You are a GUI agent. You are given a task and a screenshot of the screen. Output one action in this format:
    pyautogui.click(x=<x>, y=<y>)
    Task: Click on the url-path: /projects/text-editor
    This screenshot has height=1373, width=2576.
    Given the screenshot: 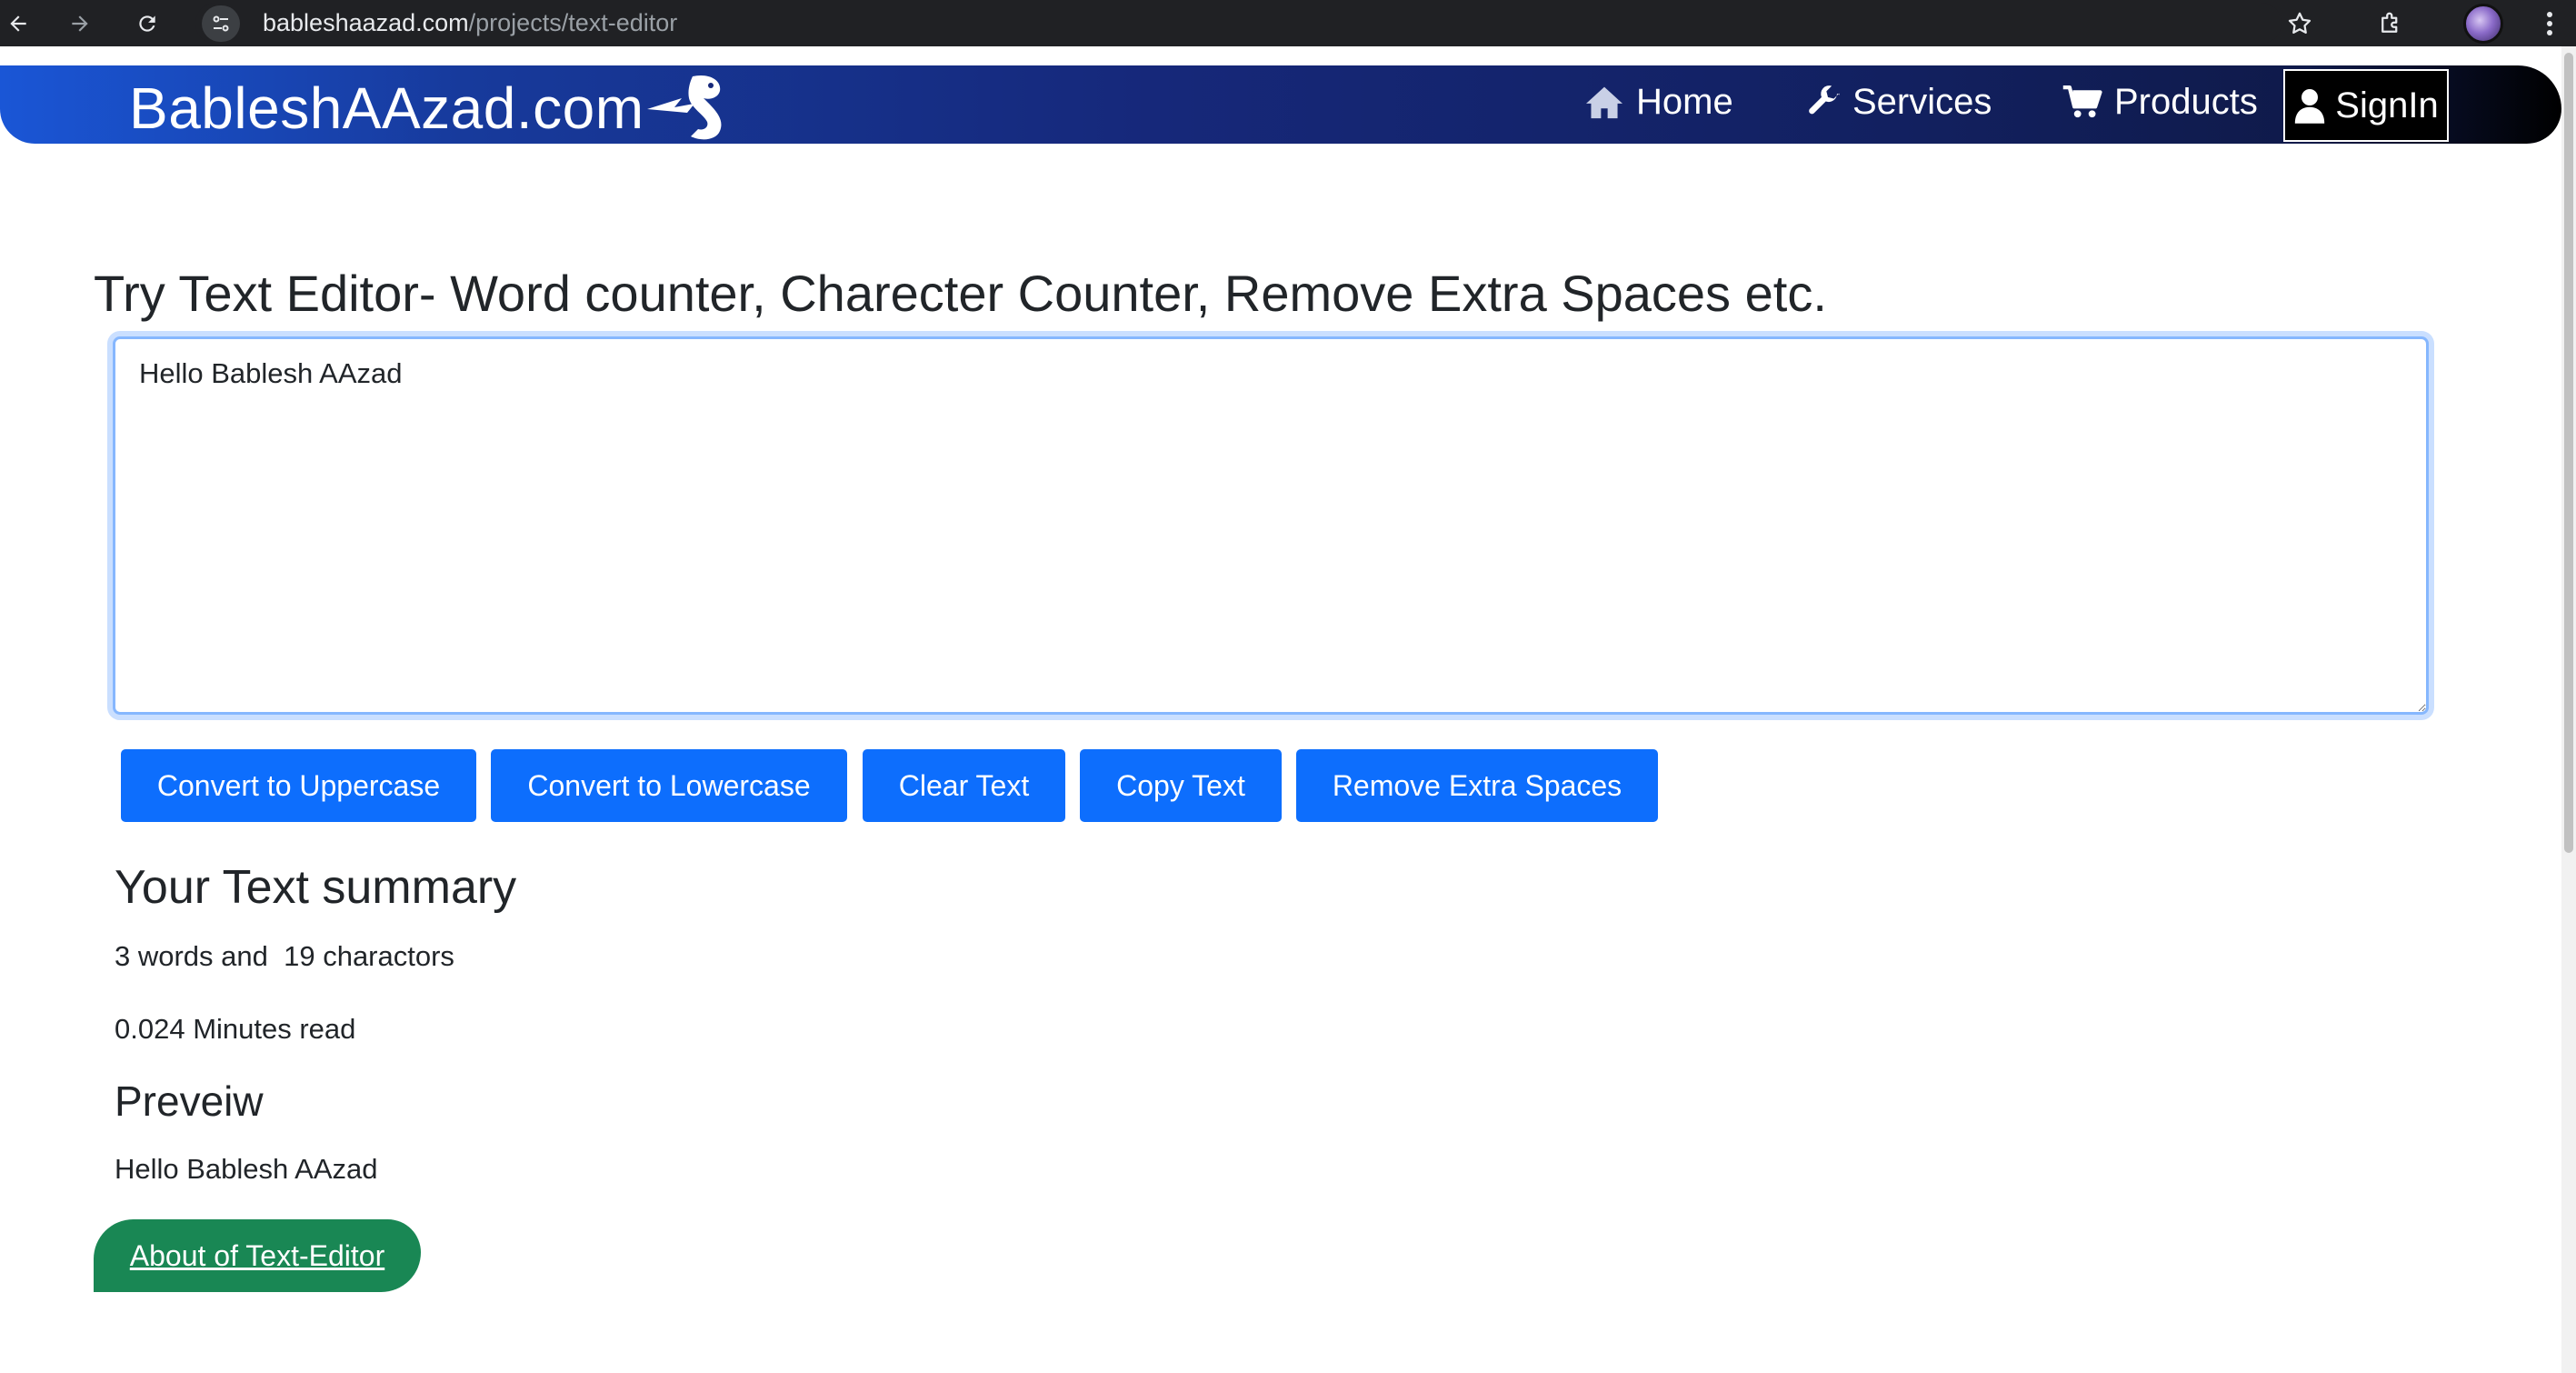 What is the action you would take?
    pyautogui.click(x=573, y=22)
    